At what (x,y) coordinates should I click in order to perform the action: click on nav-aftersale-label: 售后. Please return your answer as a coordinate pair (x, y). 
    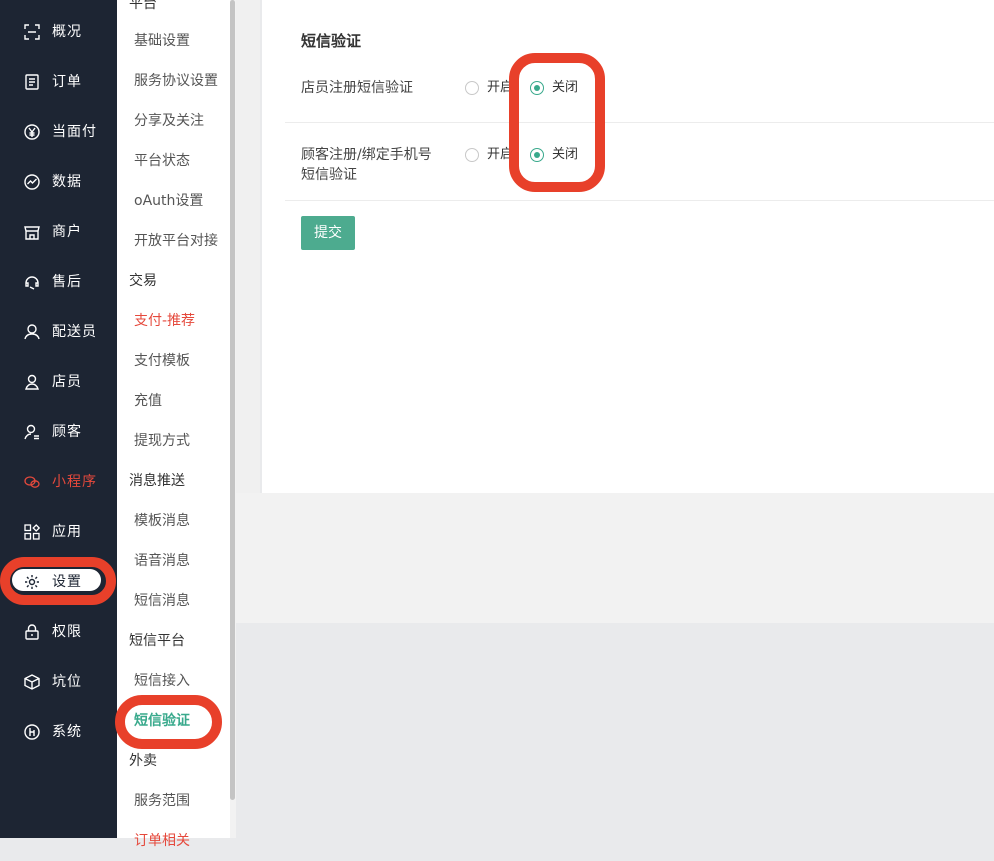
    Looking at the image, I should click on (67, 282).